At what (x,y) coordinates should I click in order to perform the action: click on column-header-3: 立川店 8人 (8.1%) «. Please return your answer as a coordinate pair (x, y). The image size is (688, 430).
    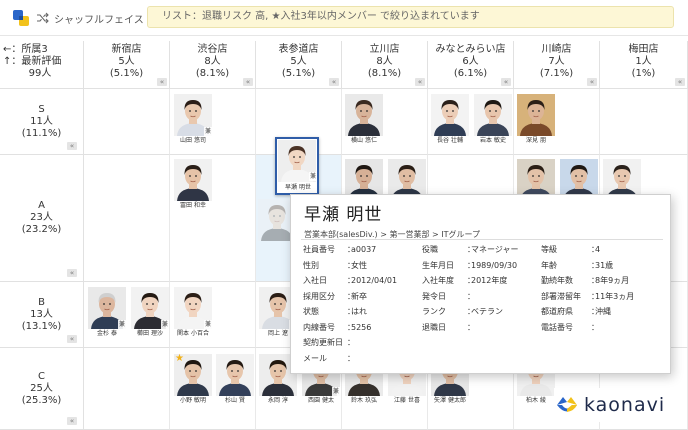
    Looking at the image, I should click on (385, 65).